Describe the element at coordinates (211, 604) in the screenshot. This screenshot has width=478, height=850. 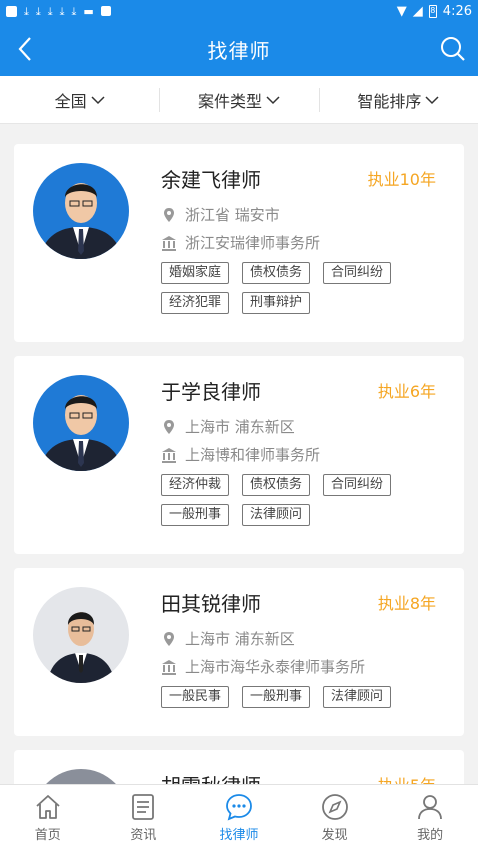
I see `lawyer-name: 田其锐律师` at that location.